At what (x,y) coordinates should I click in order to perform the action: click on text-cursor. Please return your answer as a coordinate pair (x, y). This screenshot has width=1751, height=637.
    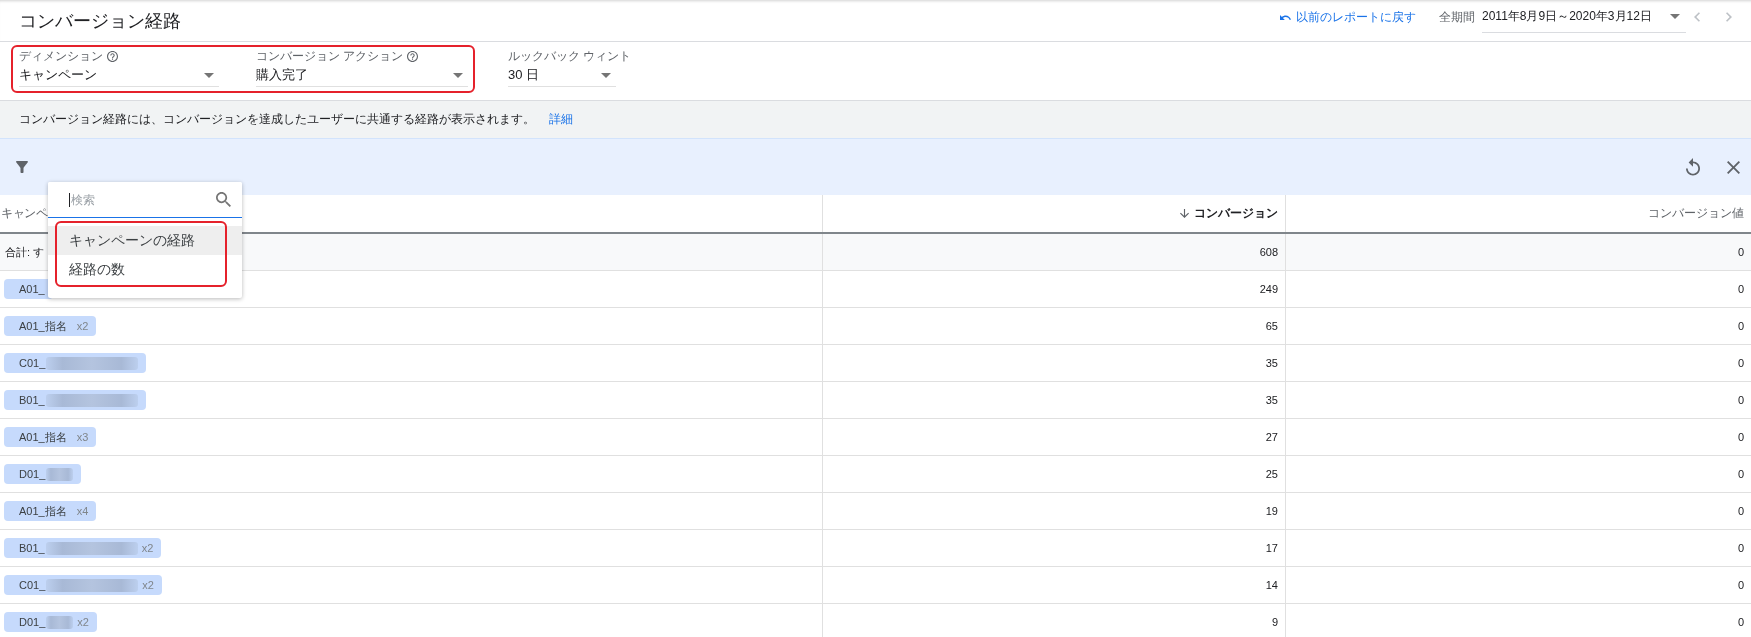
    Looking at the image, I should click on (69, 199).